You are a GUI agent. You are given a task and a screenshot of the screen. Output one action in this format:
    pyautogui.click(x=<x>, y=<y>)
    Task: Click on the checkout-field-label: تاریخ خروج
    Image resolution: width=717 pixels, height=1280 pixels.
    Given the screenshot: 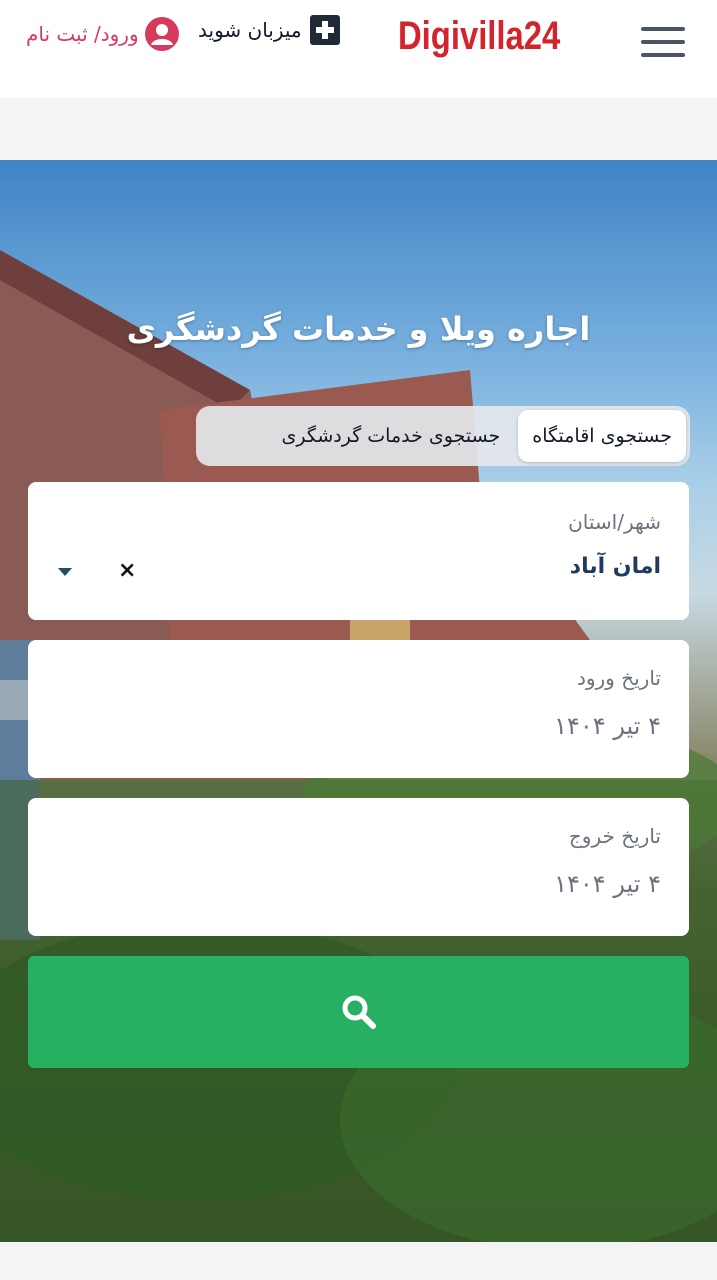 What is the action you would take?
    pyautogui.click(x=614, y=836)
    